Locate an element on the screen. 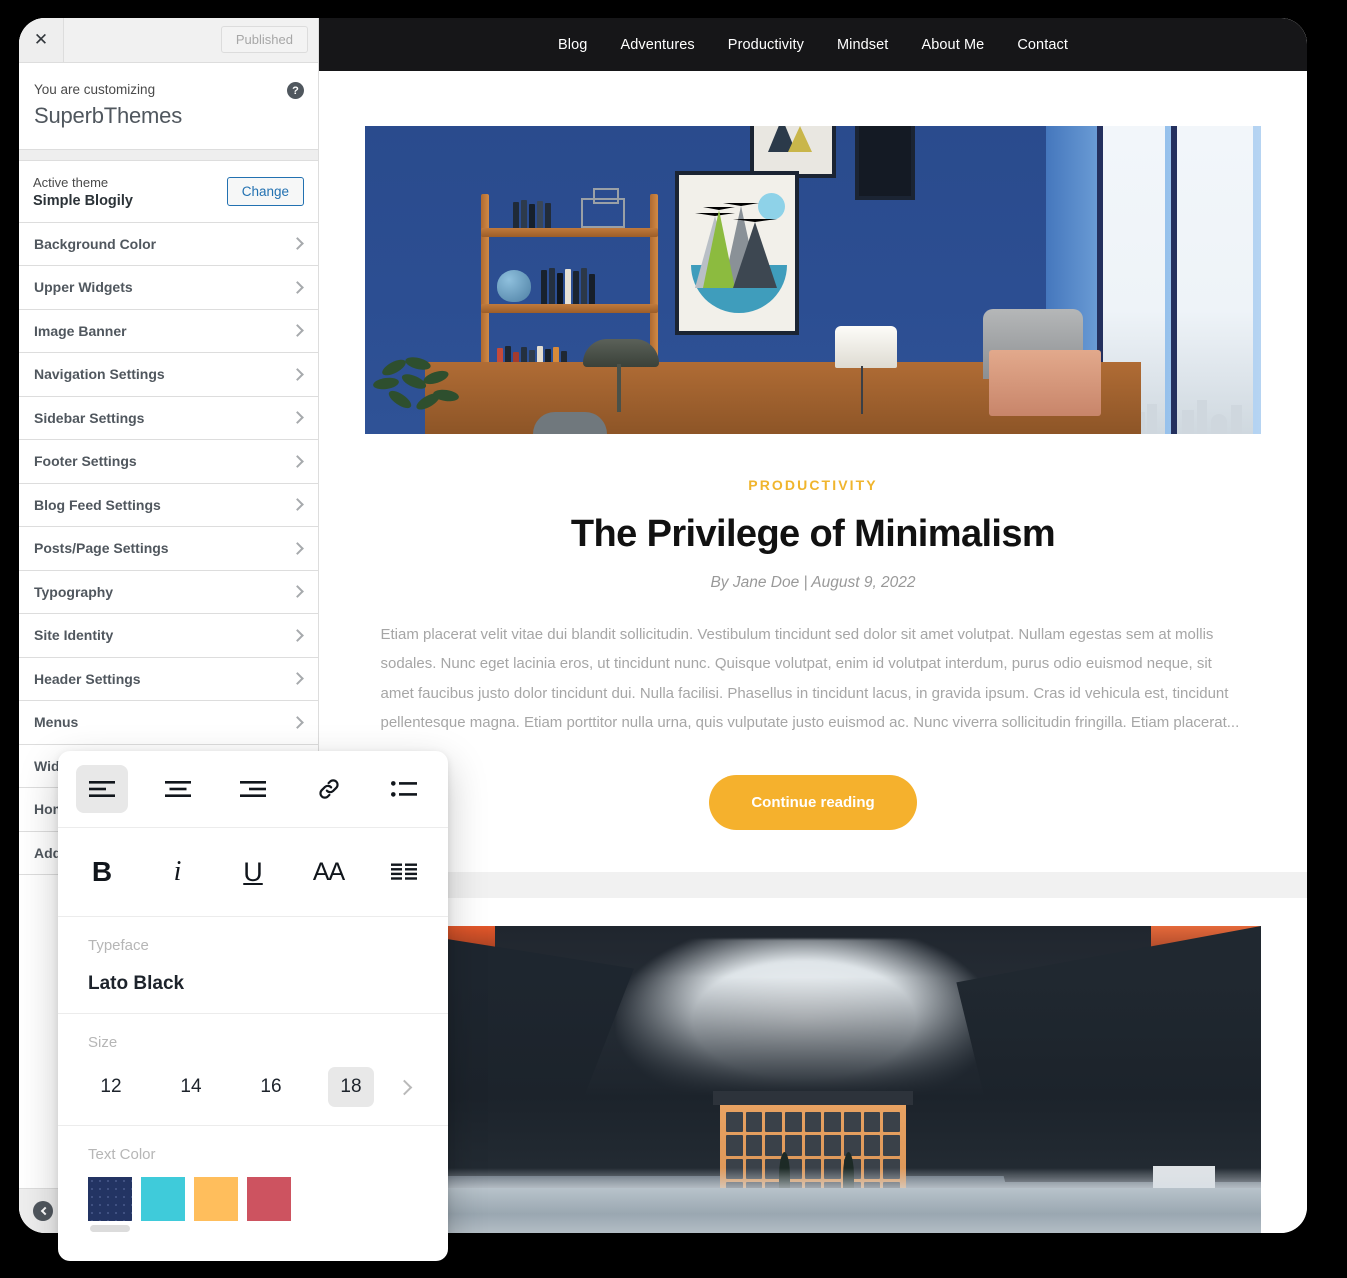  panel-item-posts-page-settings: Posts/Page Settings is located at coordinates (168, 549).